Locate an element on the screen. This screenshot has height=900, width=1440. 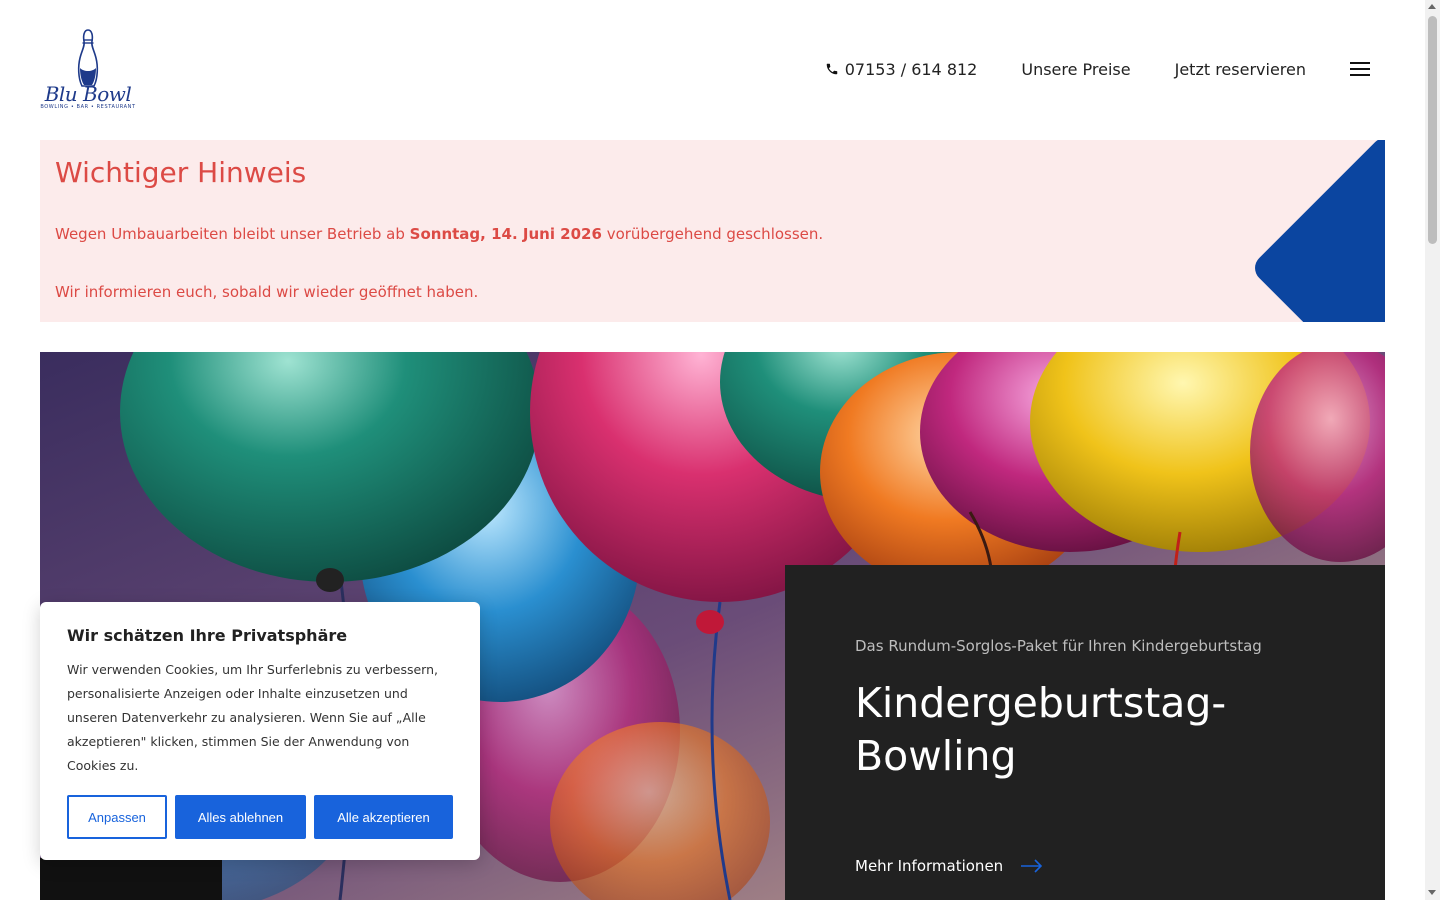
phone-number: 07153 / 614 812 is located at coordinates (911, 69).